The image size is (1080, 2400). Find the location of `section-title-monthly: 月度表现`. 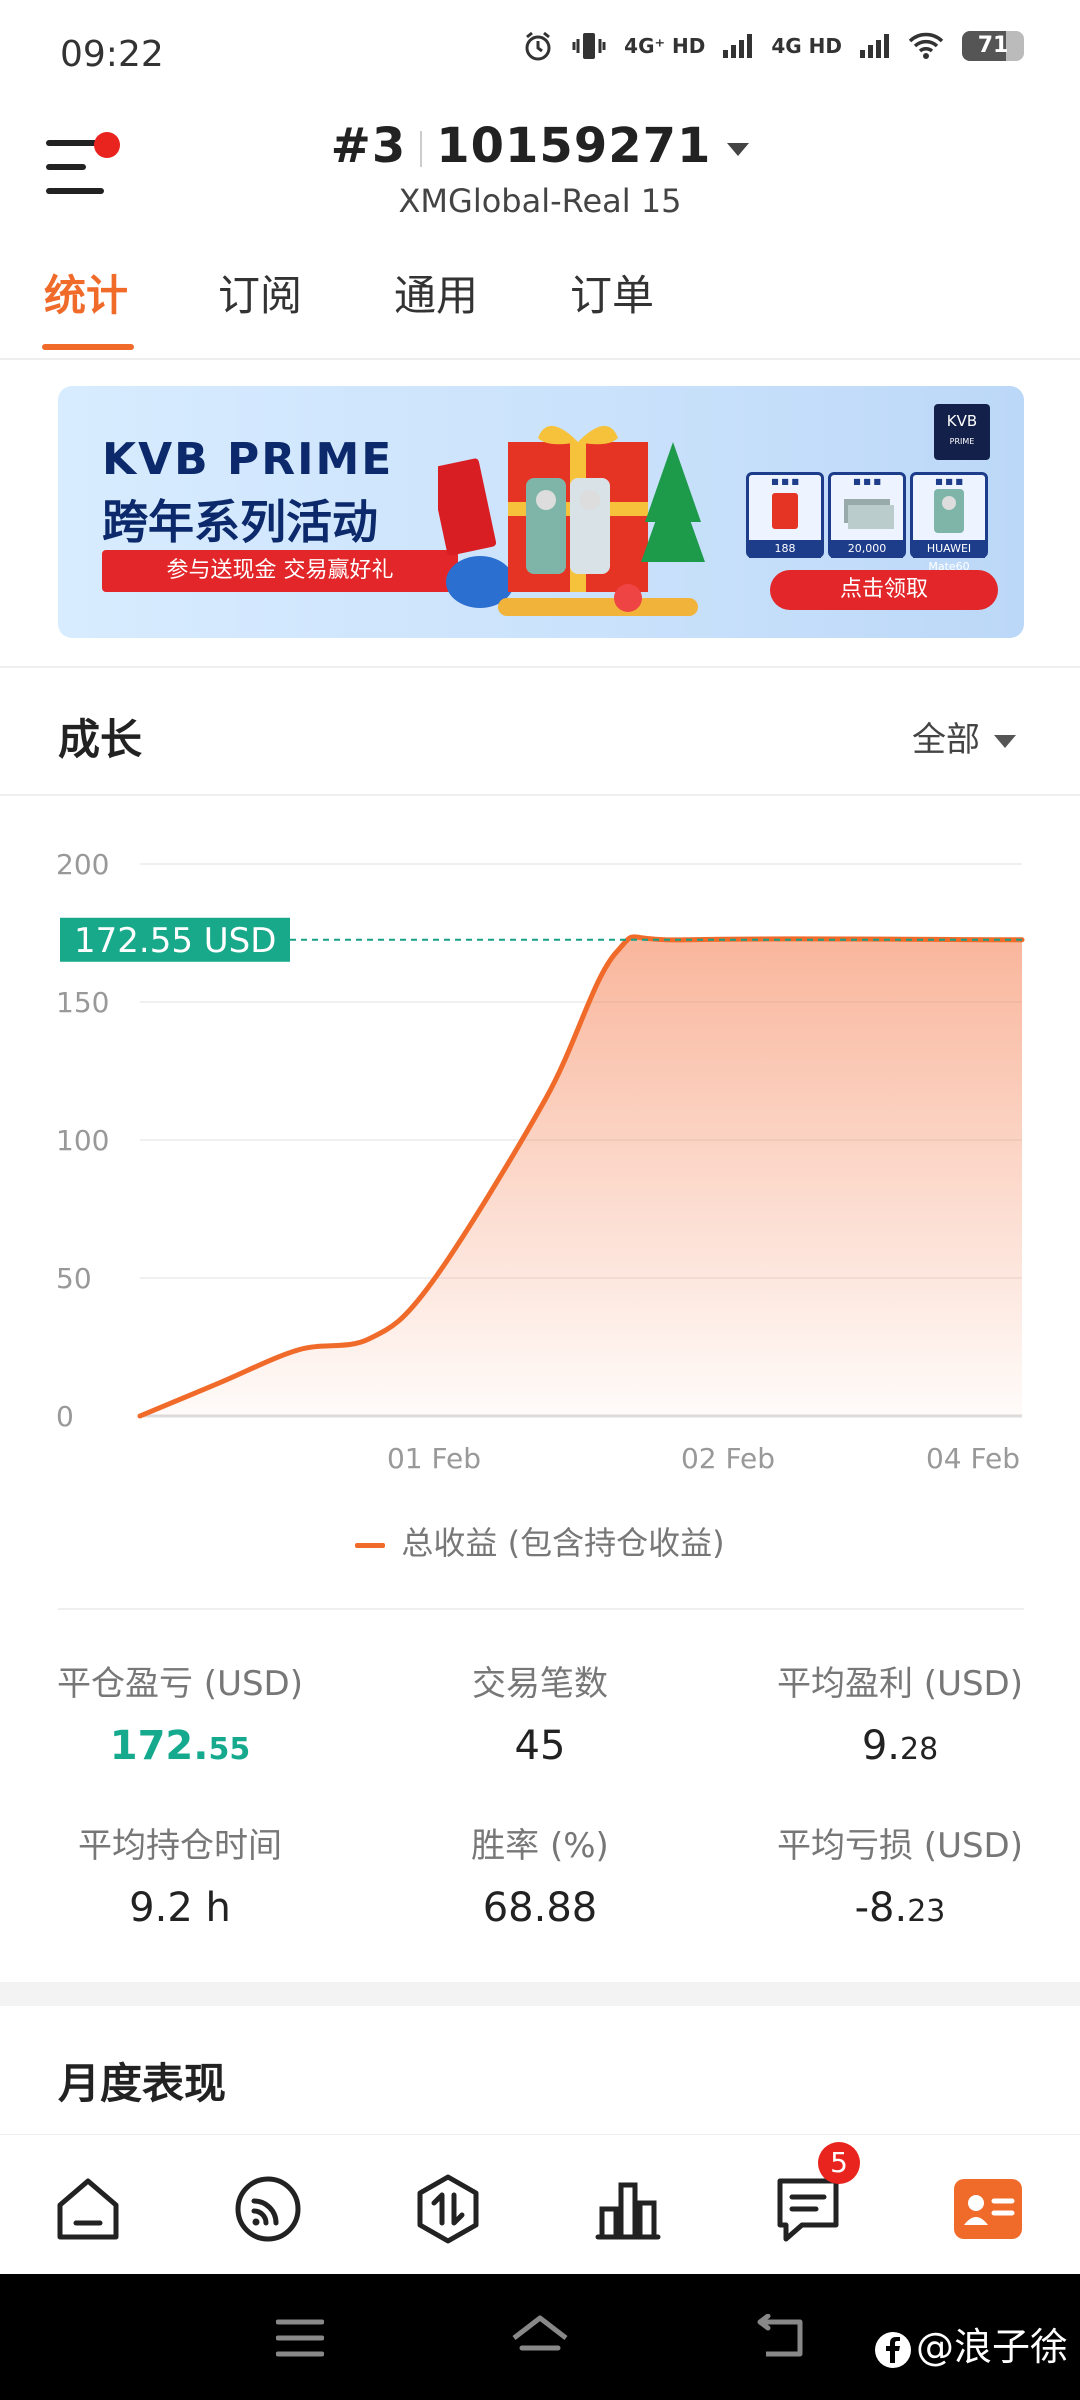

section-title-monthly: 月度表现 is located at coordinates (142, 2083).